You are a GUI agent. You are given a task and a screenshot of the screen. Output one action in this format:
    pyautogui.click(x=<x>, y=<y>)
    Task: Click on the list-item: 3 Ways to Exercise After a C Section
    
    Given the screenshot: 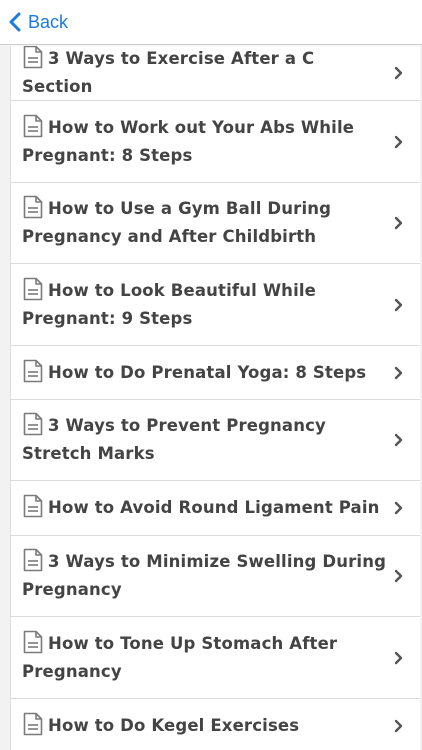 What is the action you would take?
    pyautogui.click(x=215, y=73)
    